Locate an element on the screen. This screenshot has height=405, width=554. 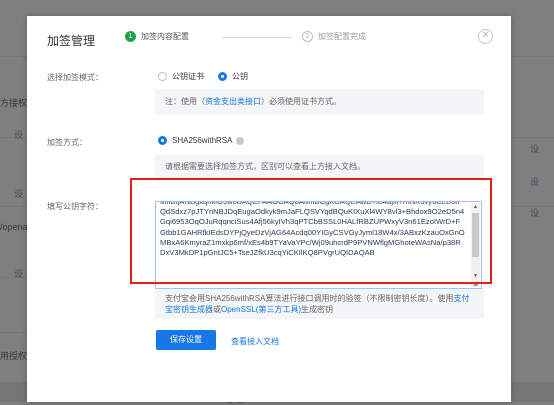
radio-public-key-cert: 公钥证书 is located at coordinates (181, 76).